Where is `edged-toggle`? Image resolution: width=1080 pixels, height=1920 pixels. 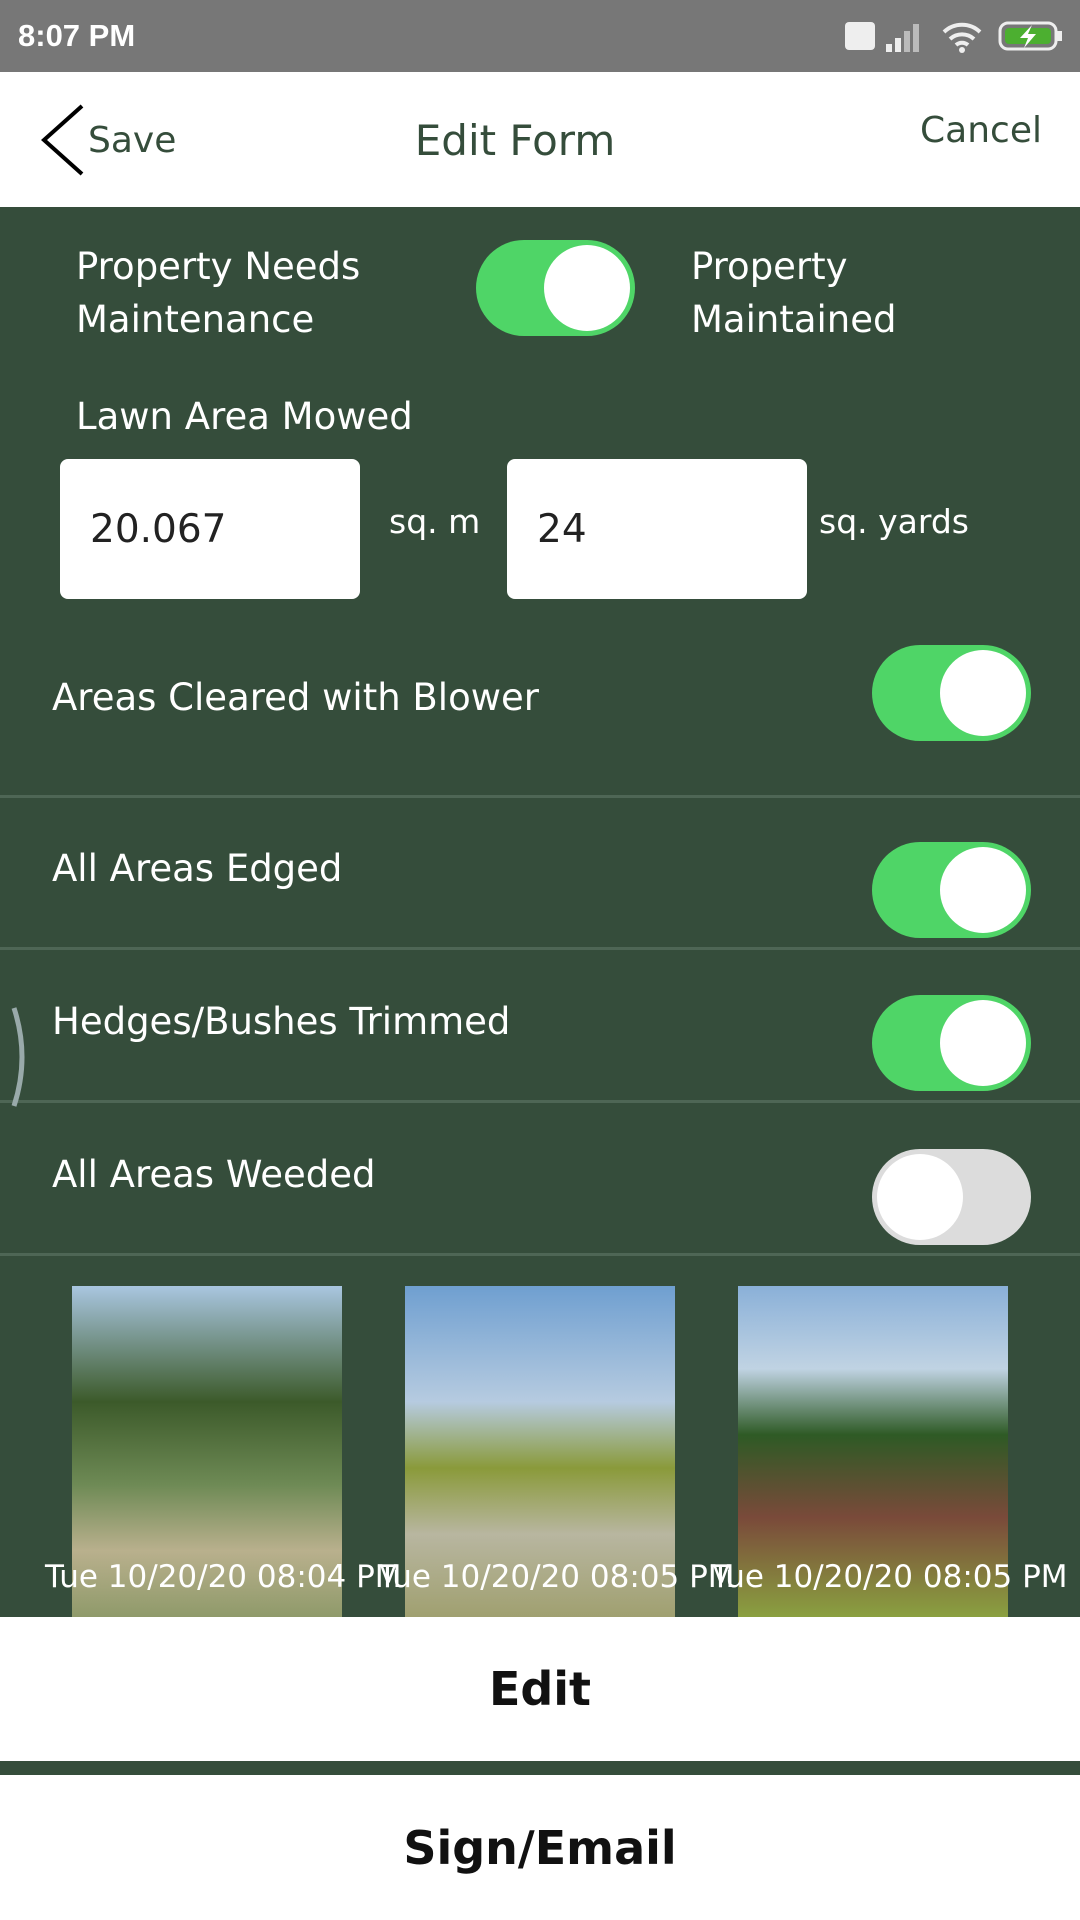
edged-toggle is located at coordinates (951, 890).